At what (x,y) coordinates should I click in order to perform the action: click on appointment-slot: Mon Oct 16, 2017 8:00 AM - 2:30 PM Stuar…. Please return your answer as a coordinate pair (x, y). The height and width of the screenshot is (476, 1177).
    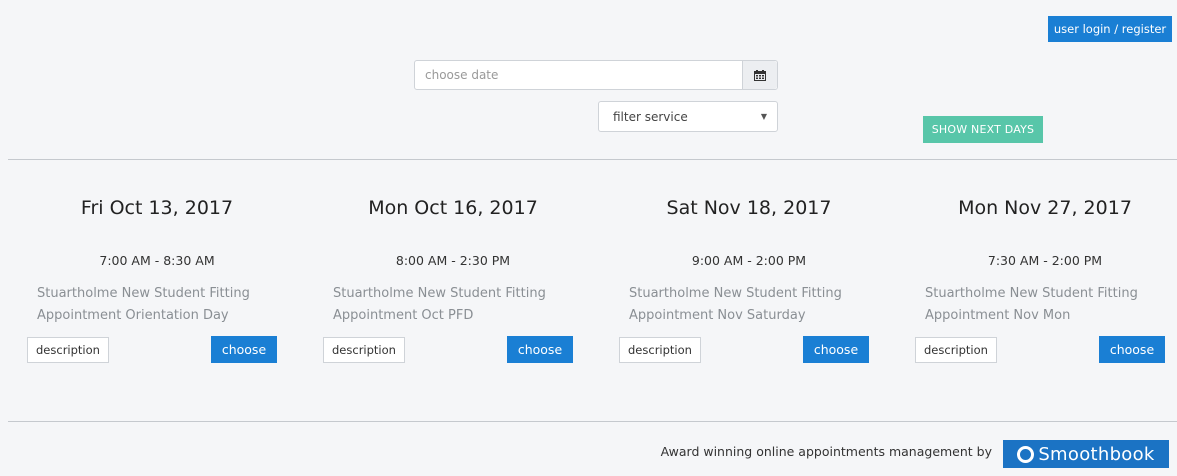
    Looking at the image, I should click on (453, 290).